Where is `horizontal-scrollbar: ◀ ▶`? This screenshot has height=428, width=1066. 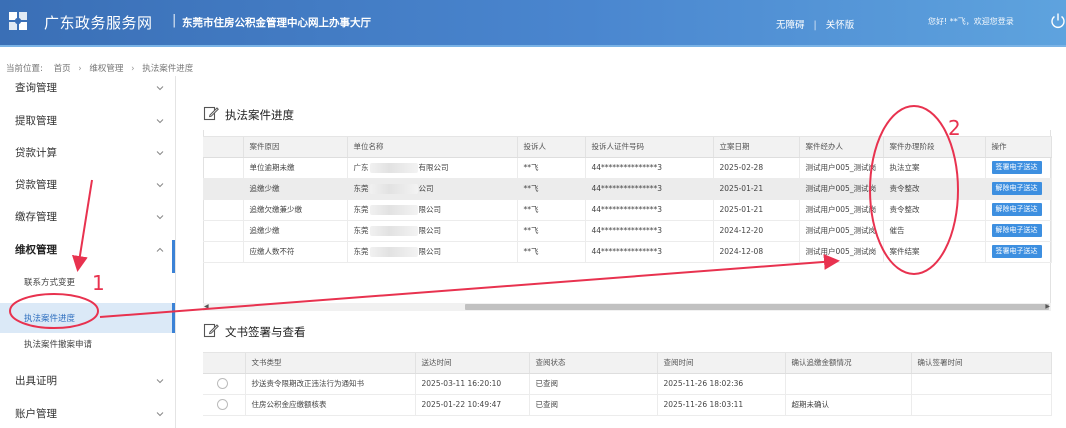
horizontal-scrollbar: ◀ ▶ is located at coordinates (627, 307).